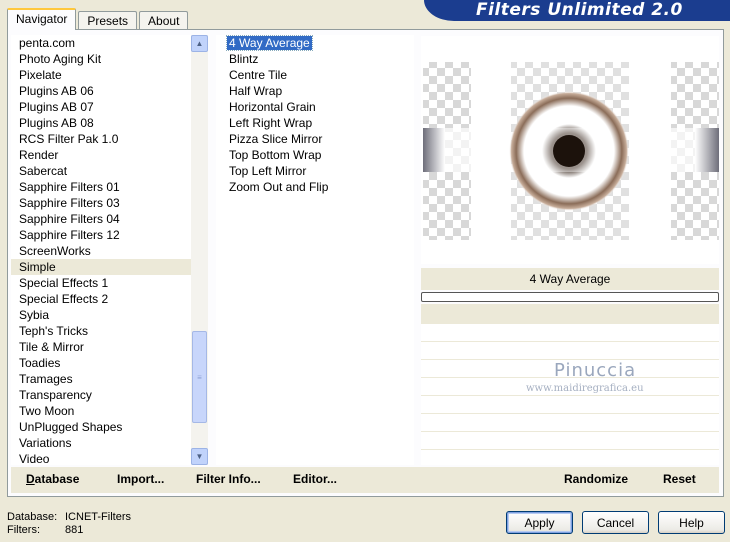  I want to click on filter-caption: 4 Way Average, so click(570, 279).